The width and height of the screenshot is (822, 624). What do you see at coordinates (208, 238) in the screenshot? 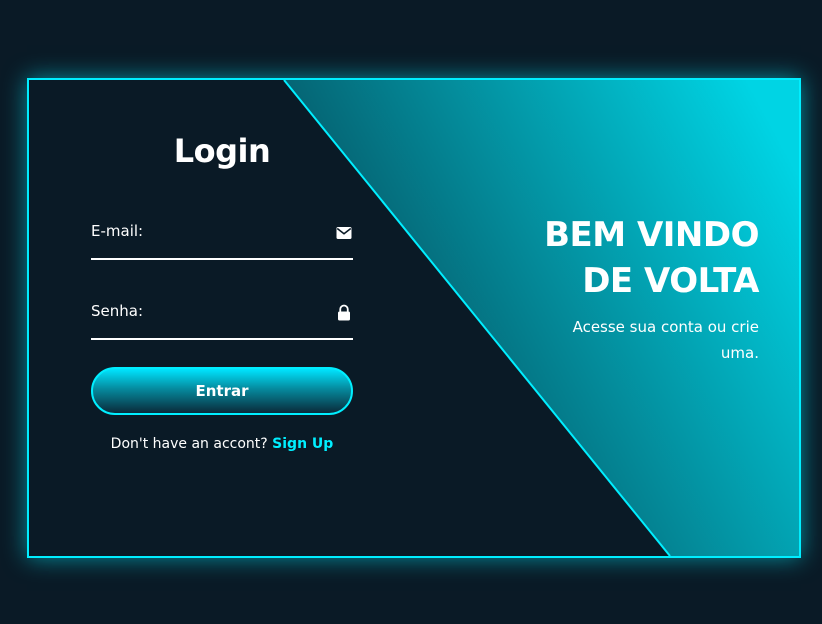
I see `email-input` at bounding box center [208, 238].